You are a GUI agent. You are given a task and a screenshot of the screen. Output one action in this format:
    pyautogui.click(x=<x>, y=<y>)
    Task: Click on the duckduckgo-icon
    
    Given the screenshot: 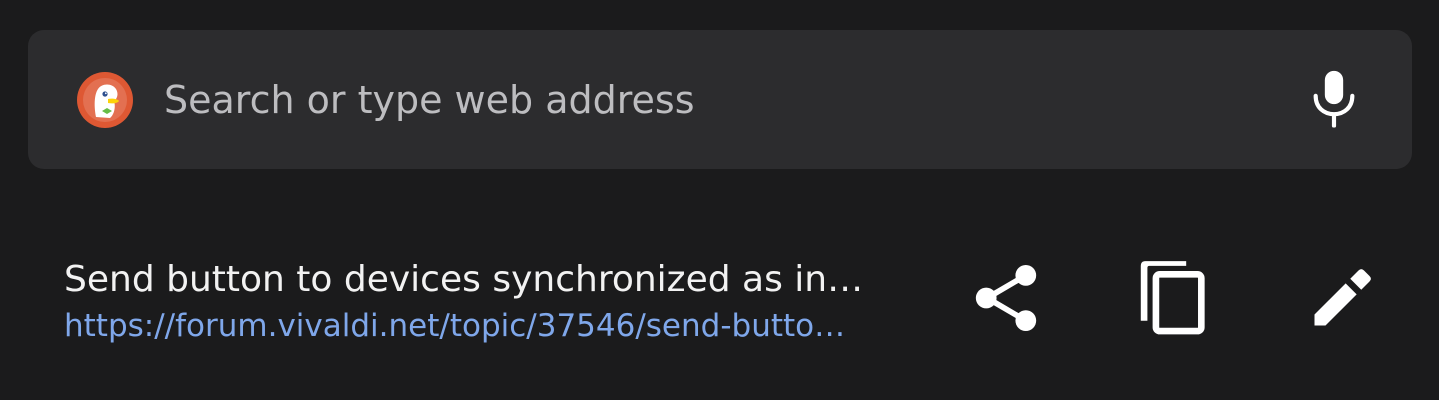 What is the action you would take?
    pyautogui.click(x=105, y=100)
    